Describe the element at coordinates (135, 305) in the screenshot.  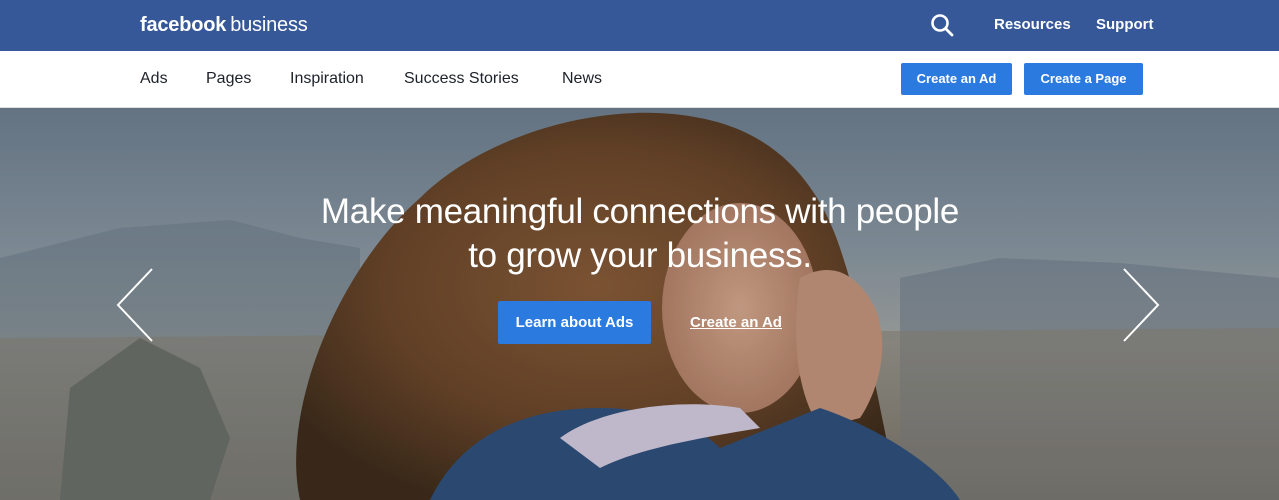
I see `chevron-left-icon` at that location.